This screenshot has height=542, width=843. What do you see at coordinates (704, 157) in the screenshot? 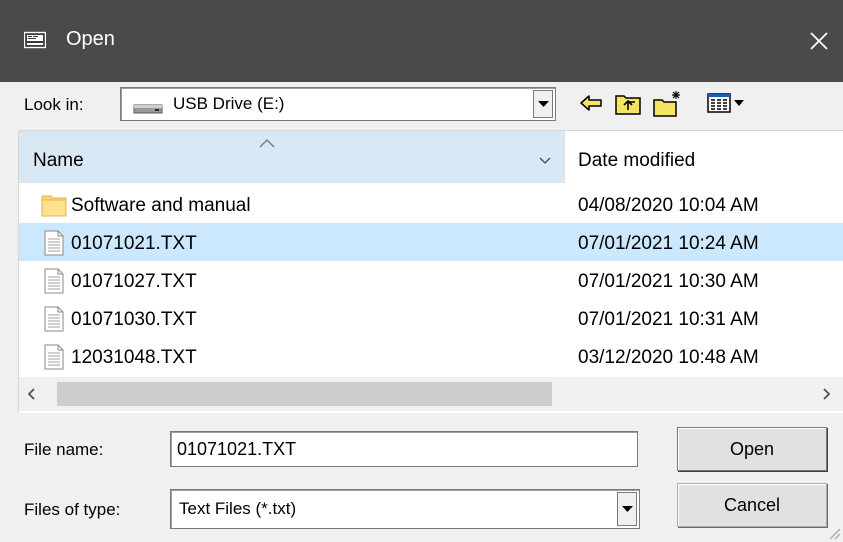
I see `column-header-date: Date modified` at bounding box center [704, 157].